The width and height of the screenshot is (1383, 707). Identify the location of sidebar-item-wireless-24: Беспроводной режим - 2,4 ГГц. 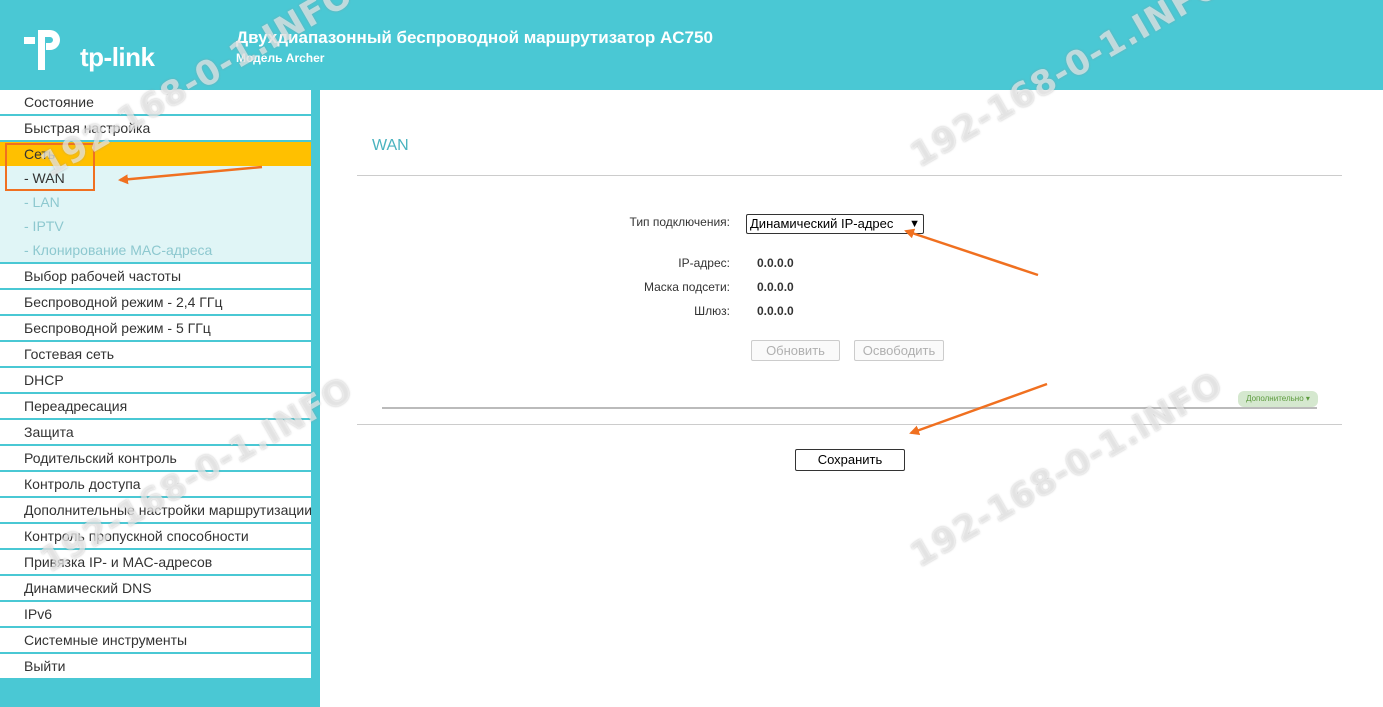
(155, 303).